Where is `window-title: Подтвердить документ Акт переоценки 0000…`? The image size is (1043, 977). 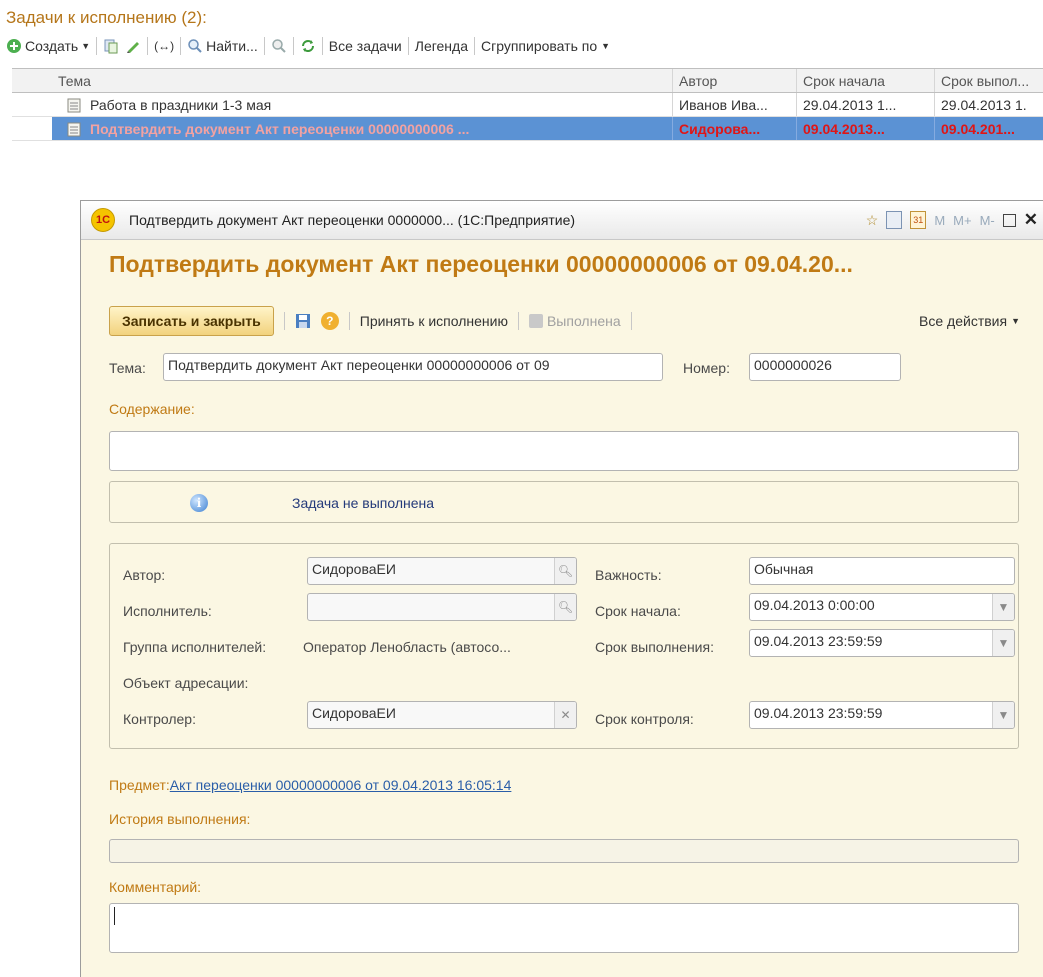
window-title: Подтвердить документ Акт переоценки 0000… is located at coordinates (352, 220).